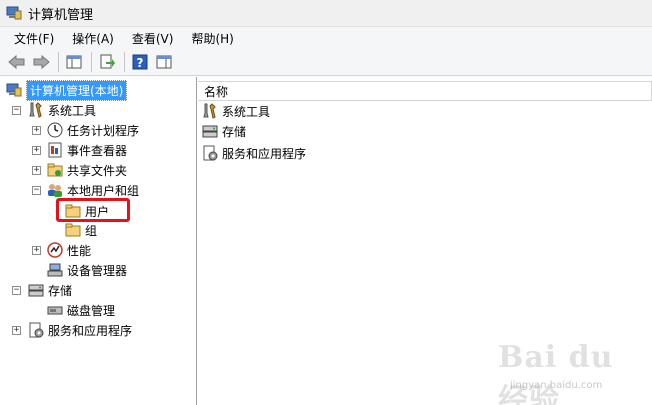 The image size is (652, 405). I want to click on tree-item-device-manager: 设备管理器, so click(87, 270).